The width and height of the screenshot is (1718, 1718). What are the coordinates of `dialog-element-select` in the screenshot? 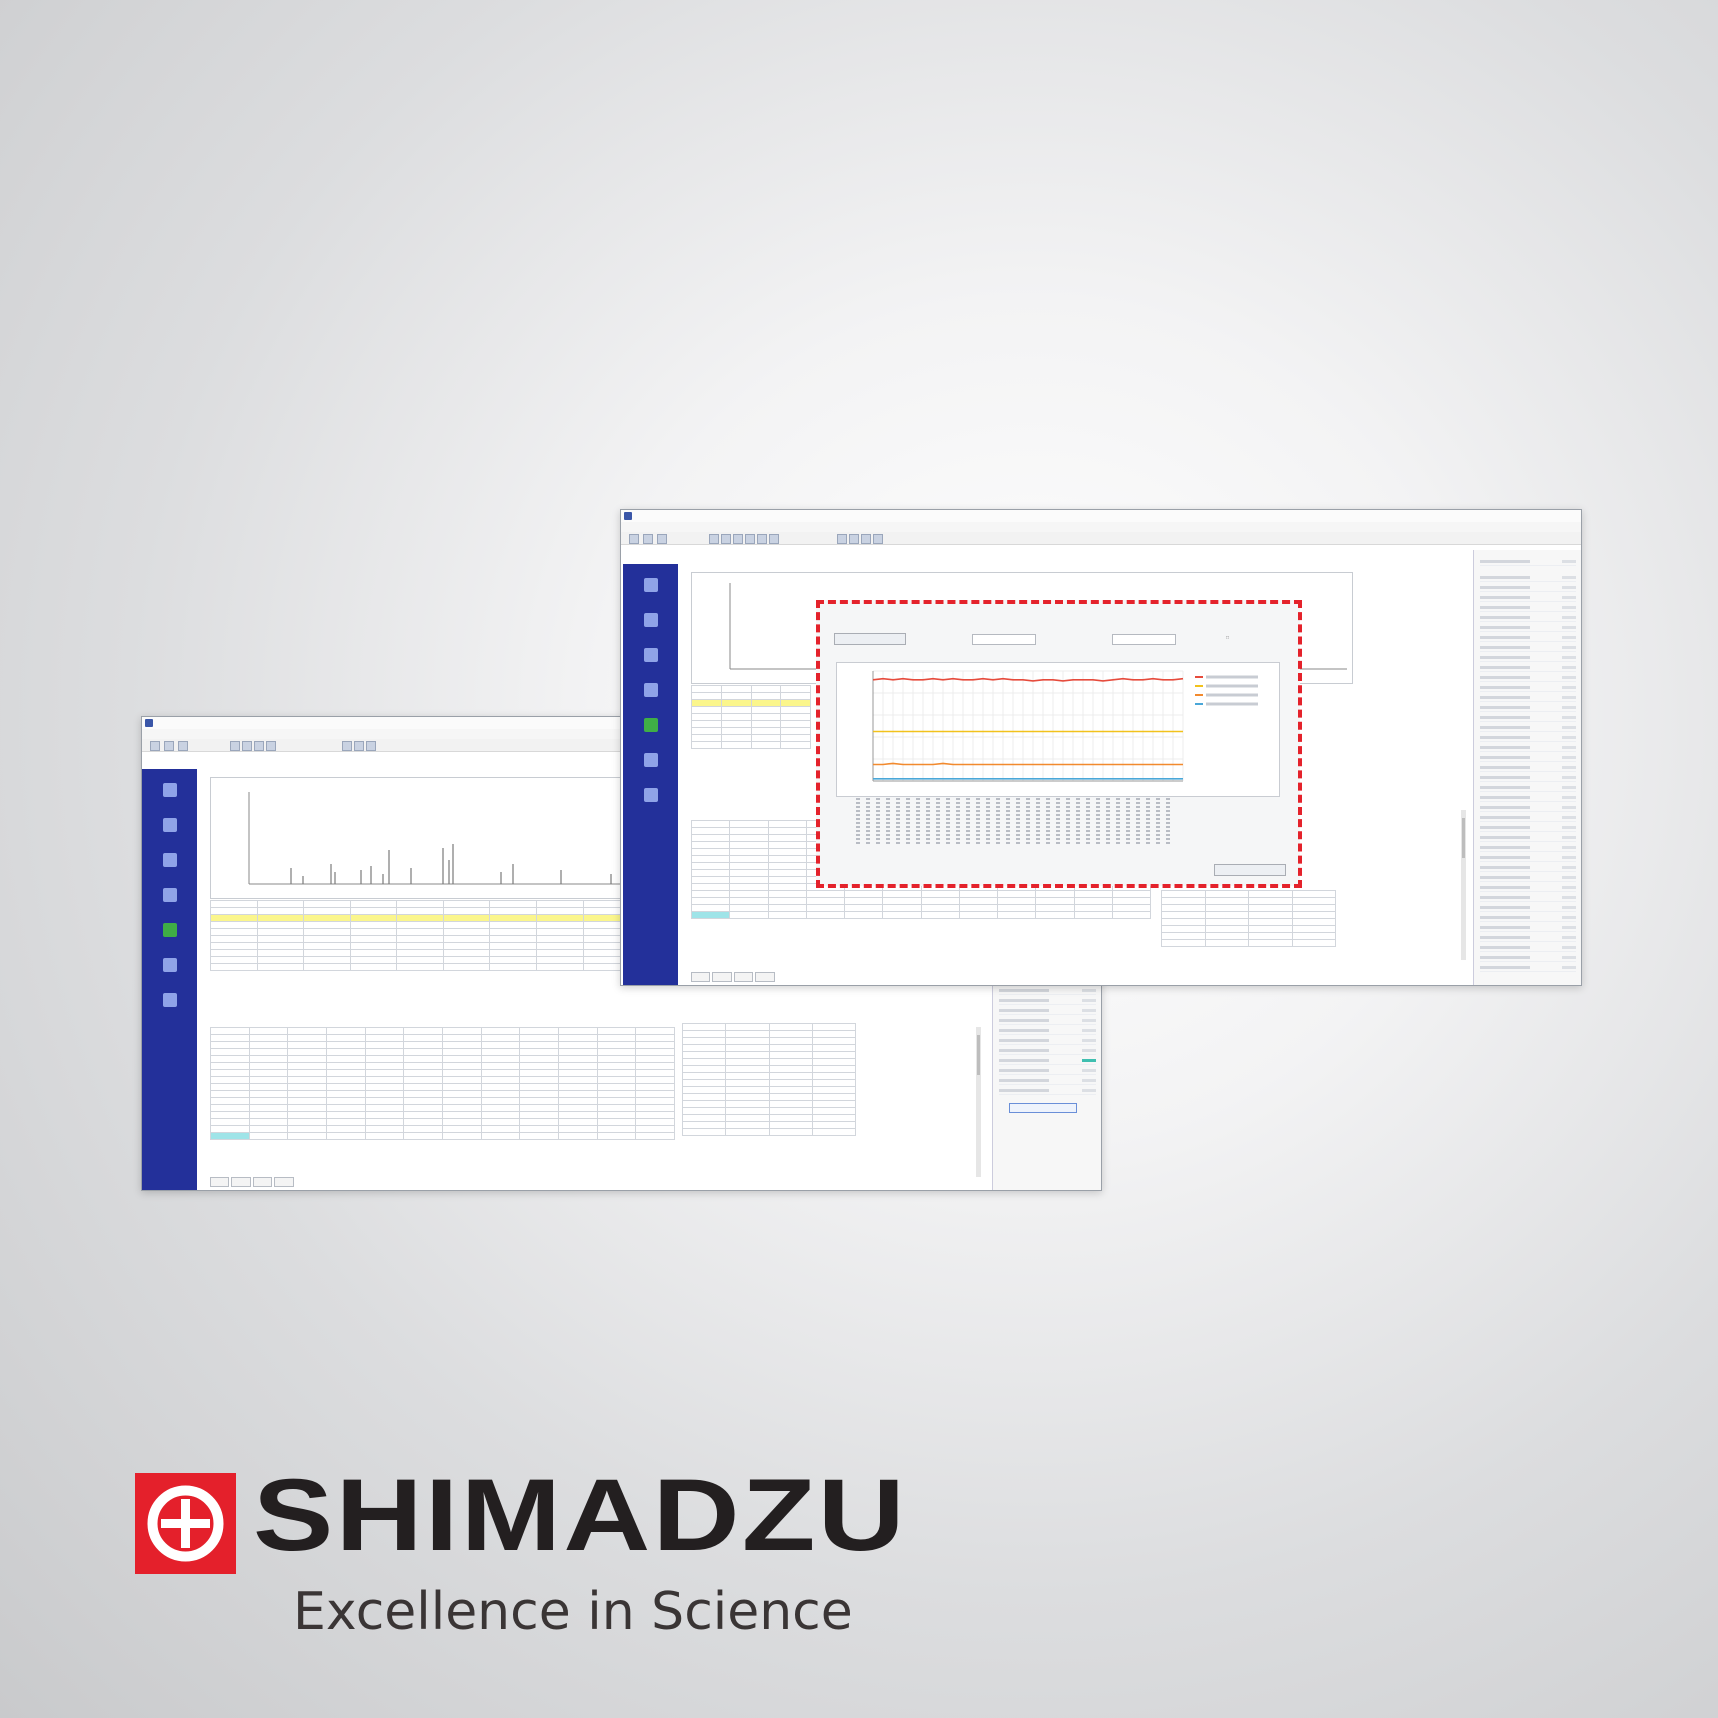 It's located at (1144, 639).